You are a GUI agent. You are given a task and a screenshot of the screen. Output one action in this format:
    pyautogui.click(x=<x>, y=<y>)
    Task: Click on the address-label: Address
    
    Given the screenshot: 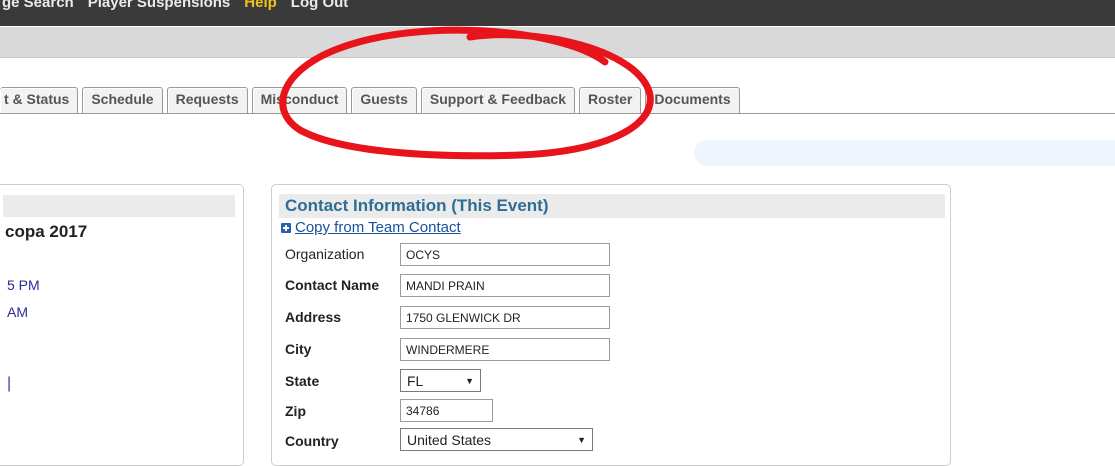 What is the action you would take?
    pyautogui.click(x=313, y=317)
    